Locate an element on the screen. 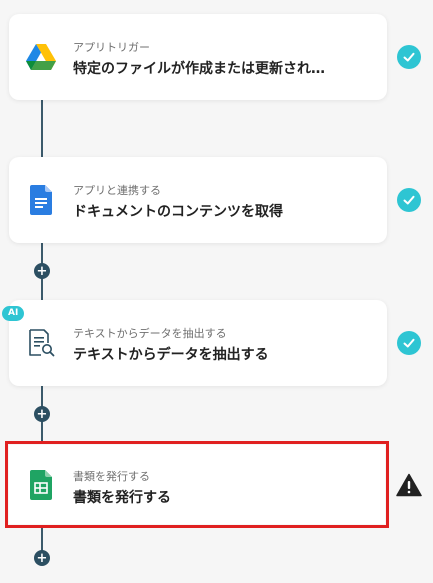 This screenshot has width=433, height=583. flow-step-issue-document: 書類を発行する 書類を発行する is located at coordinates (197, 484).